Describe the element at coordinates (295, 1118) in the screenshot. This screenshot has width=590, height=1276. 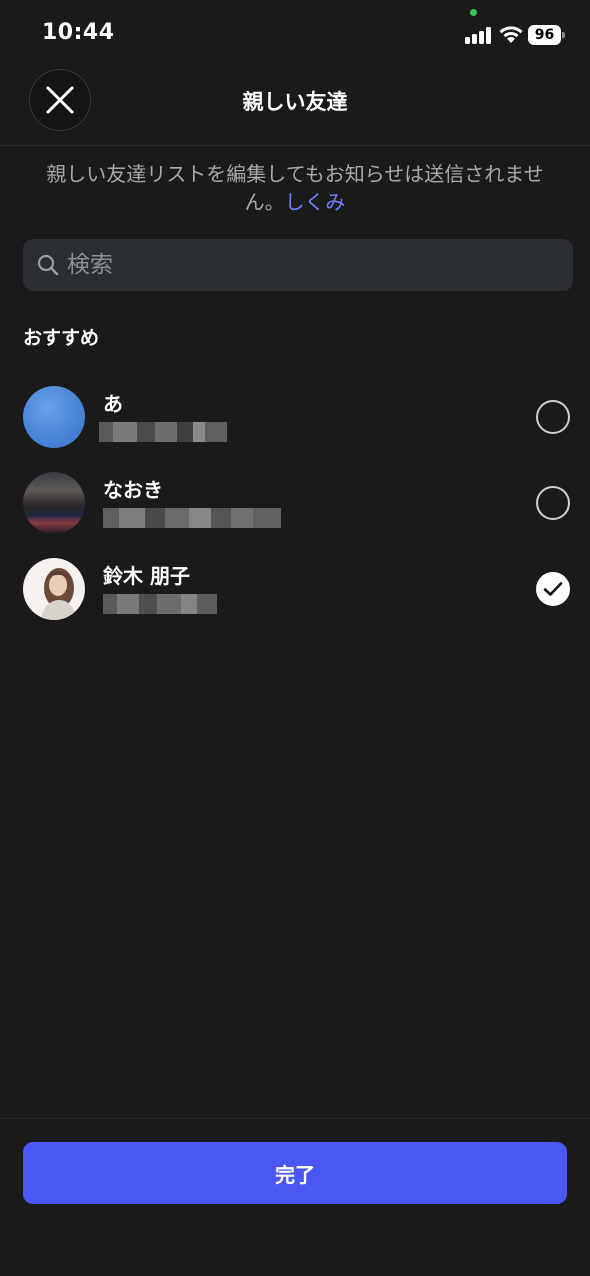
I see `footer-divider` at that location.